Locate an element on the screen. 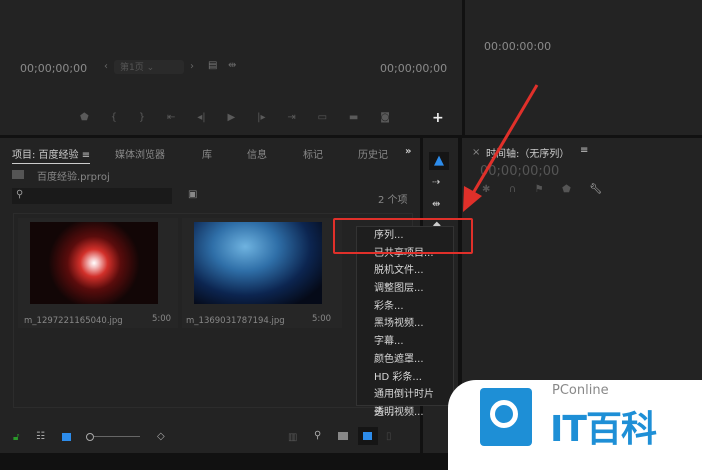  logo-icon is located at coordinates (506, 417).